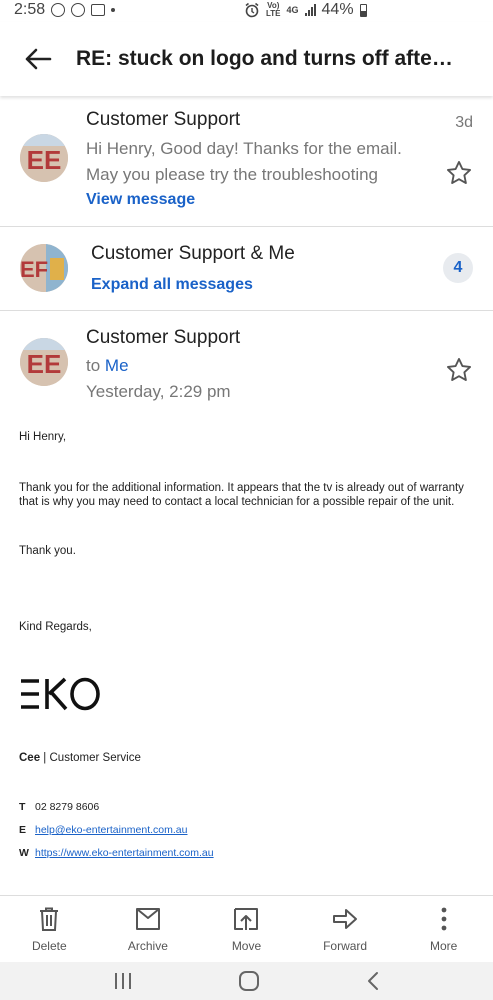  I want to click on archive-icon, so click(147, 919).